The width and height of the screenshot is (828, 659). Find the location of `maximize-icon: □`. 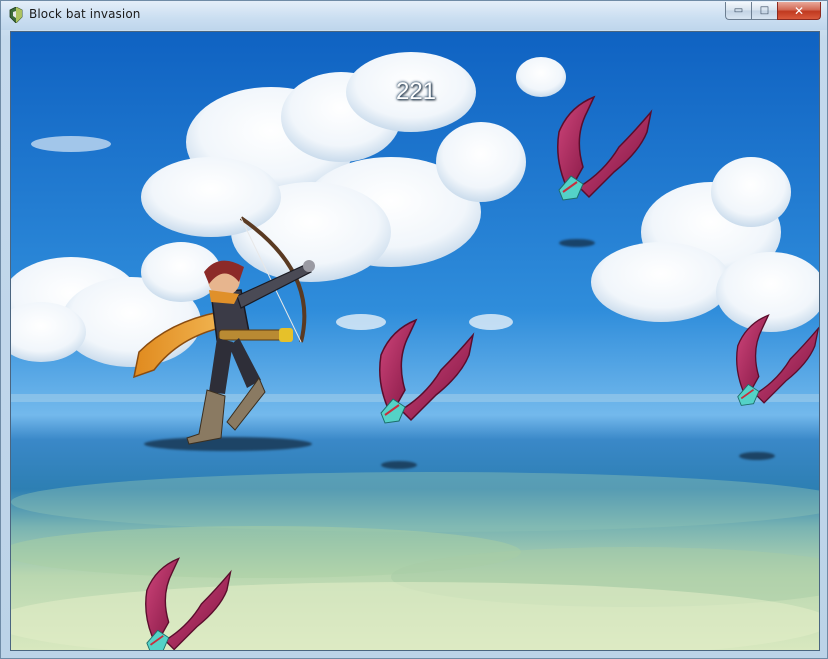

maximize-icon: □ is located at coordinates (764, 10).